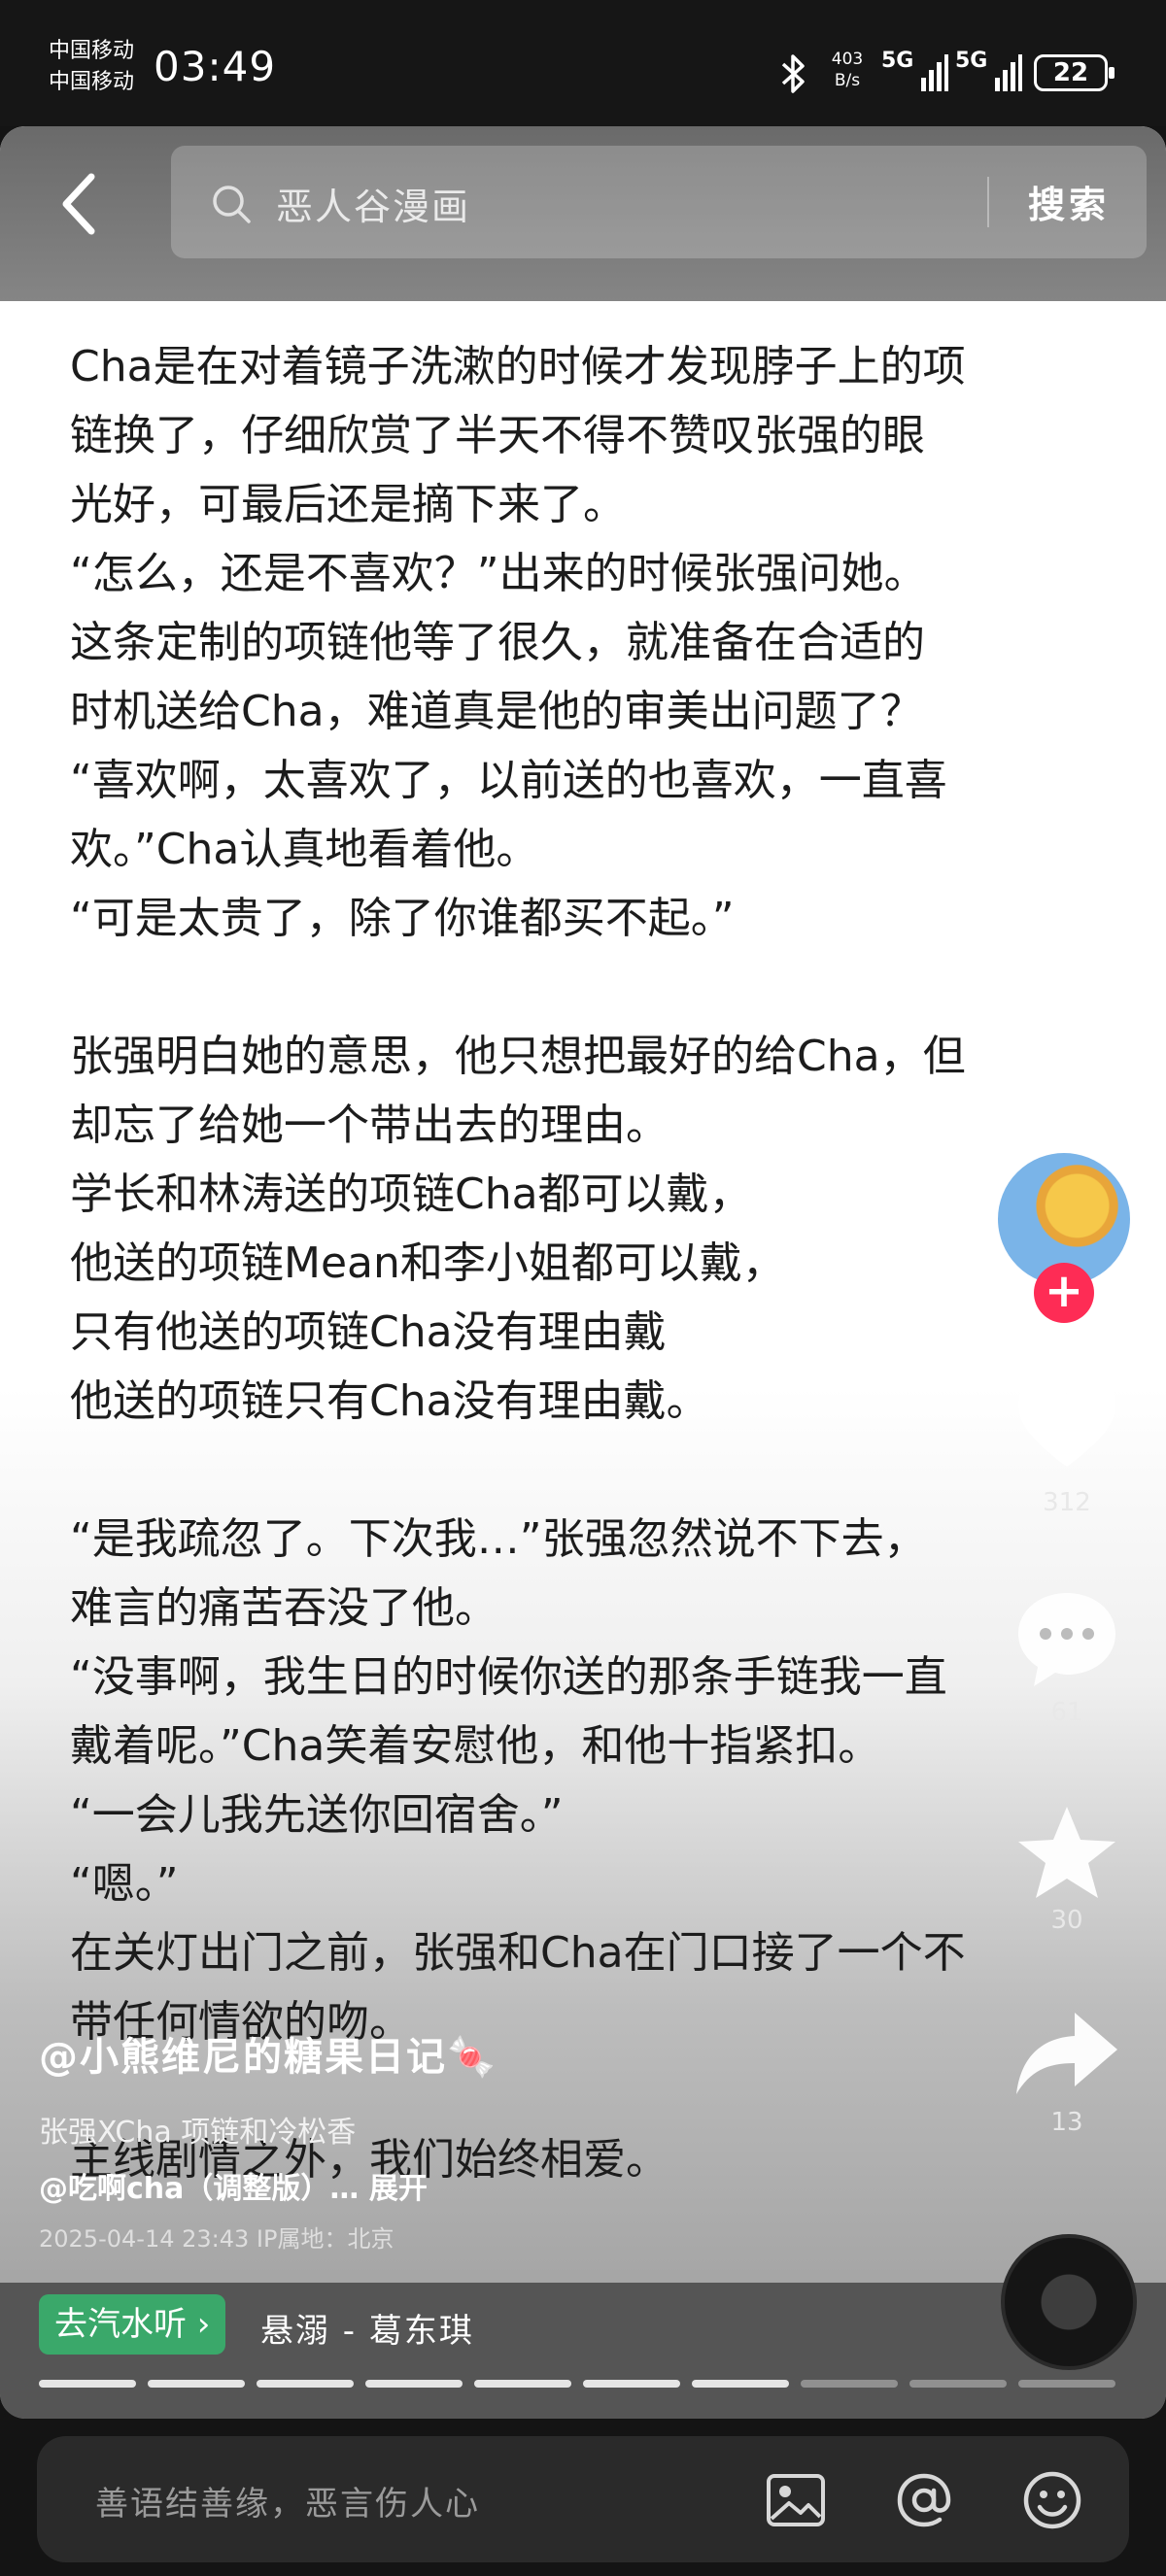  Describe the element at coordinates (1064, 1293) in the screenshot. I see `follow-button: +` at that location.